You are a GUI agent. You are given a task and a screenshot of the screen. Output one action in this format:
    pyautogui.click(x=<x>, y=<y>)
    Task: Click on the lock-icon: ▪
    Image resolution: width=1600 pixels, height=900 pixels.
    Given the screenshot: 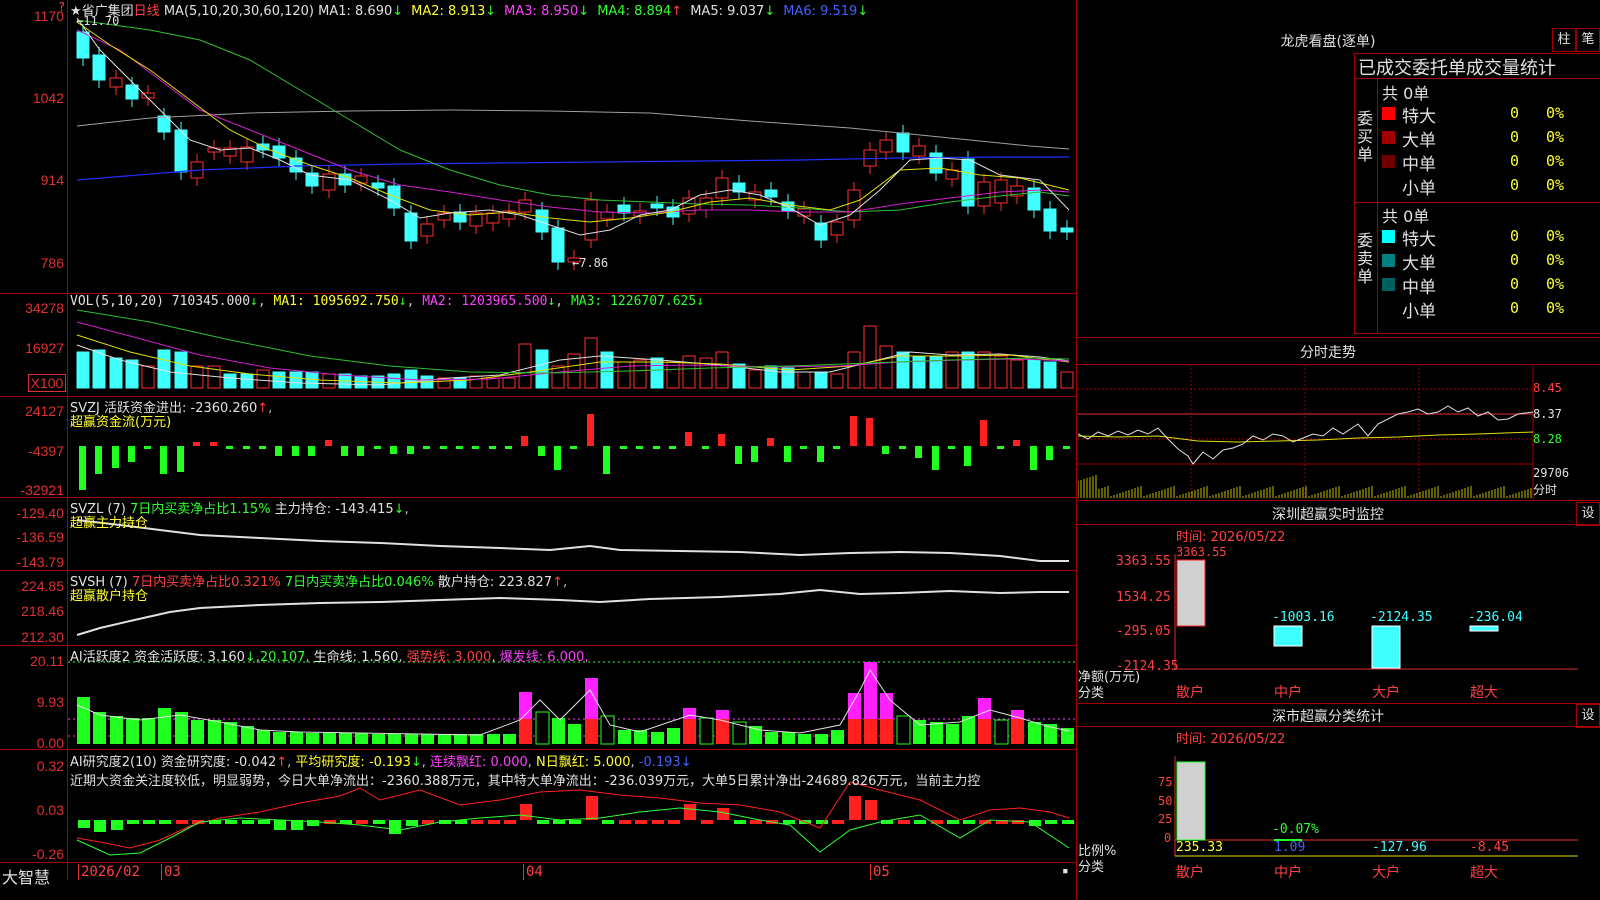 What is the action you would take?
    pyautogui.click(x=1065, y=870)
    